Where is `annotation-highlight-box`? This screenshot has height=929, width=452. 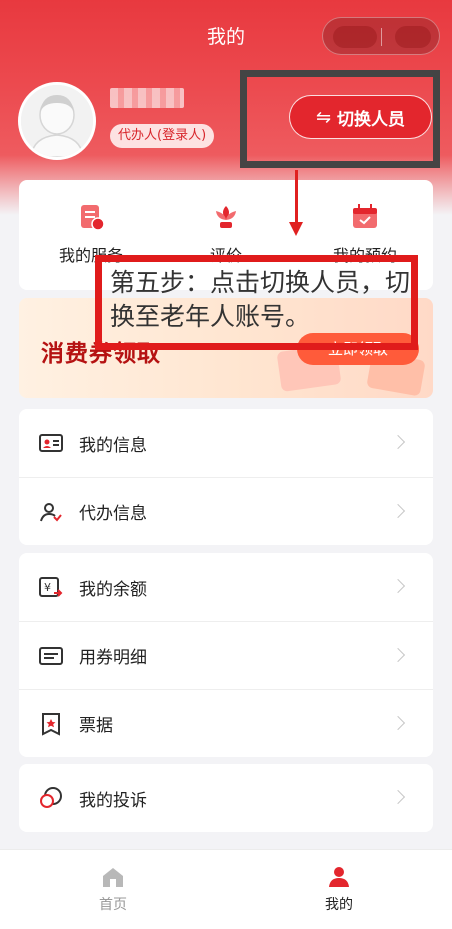 annotation-highlight-box is located at coordinates (340, 119).